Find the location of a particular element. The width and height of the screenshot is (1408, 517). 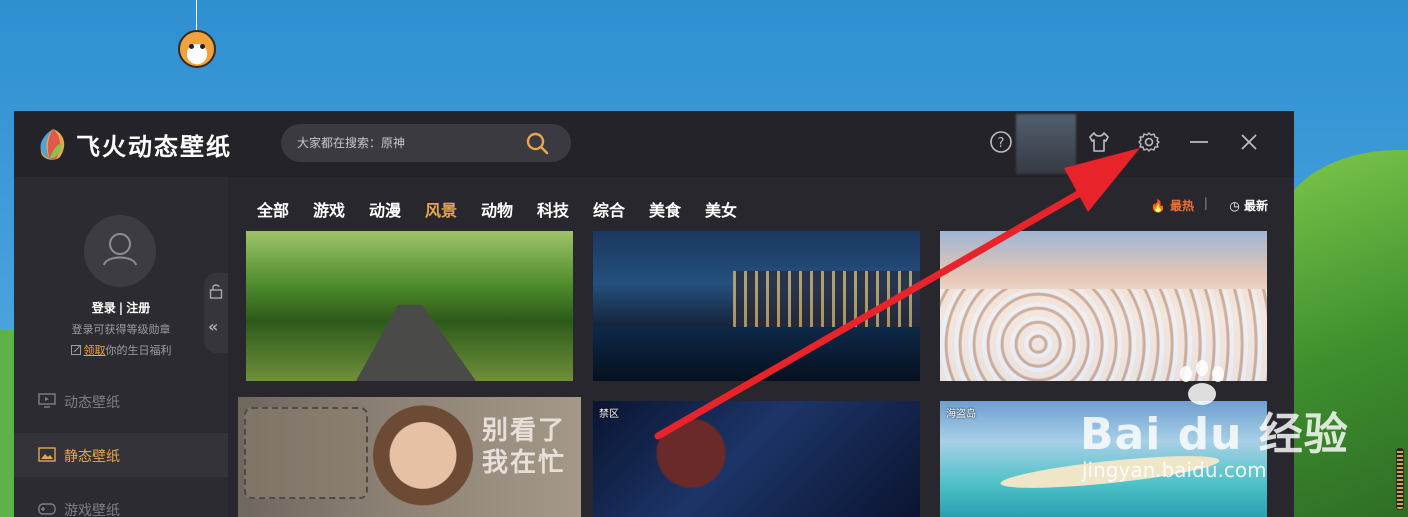

desktop-hill-right is located at coordinates (1343, 333).